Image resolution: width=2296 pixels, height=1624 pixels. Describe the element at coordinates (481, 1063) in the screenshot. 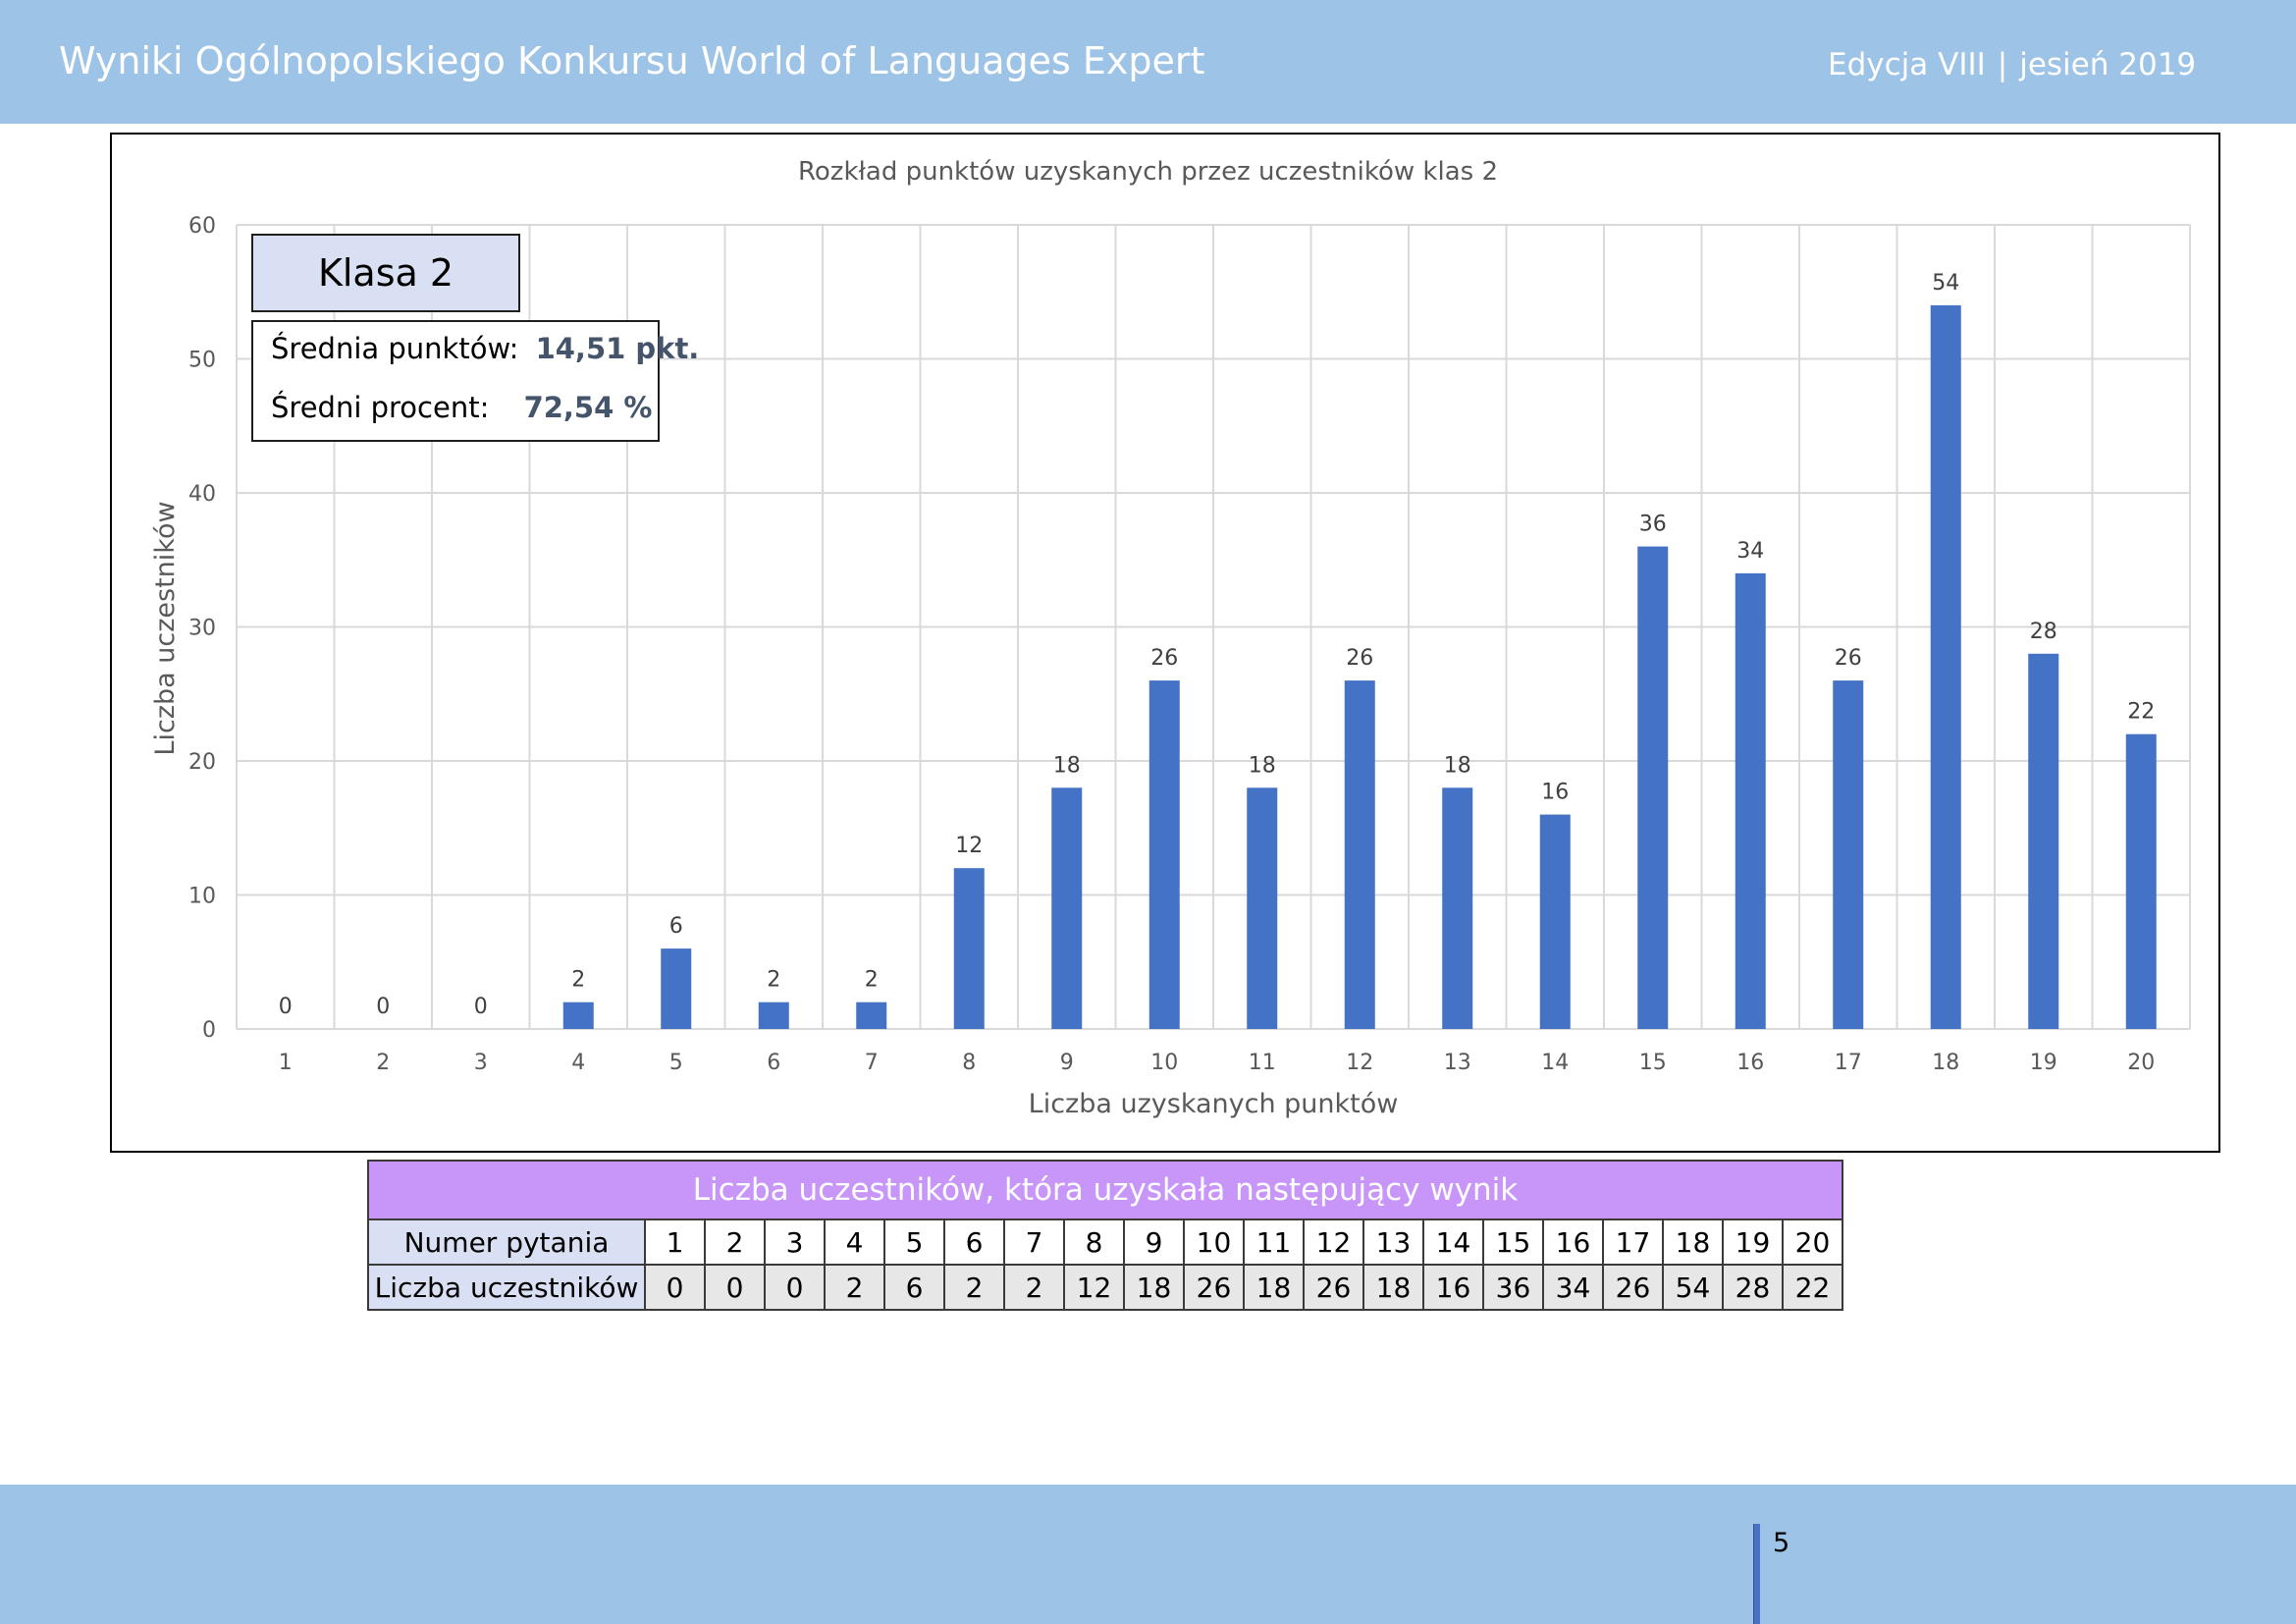

I see `x-tick-label: 3` at that location.